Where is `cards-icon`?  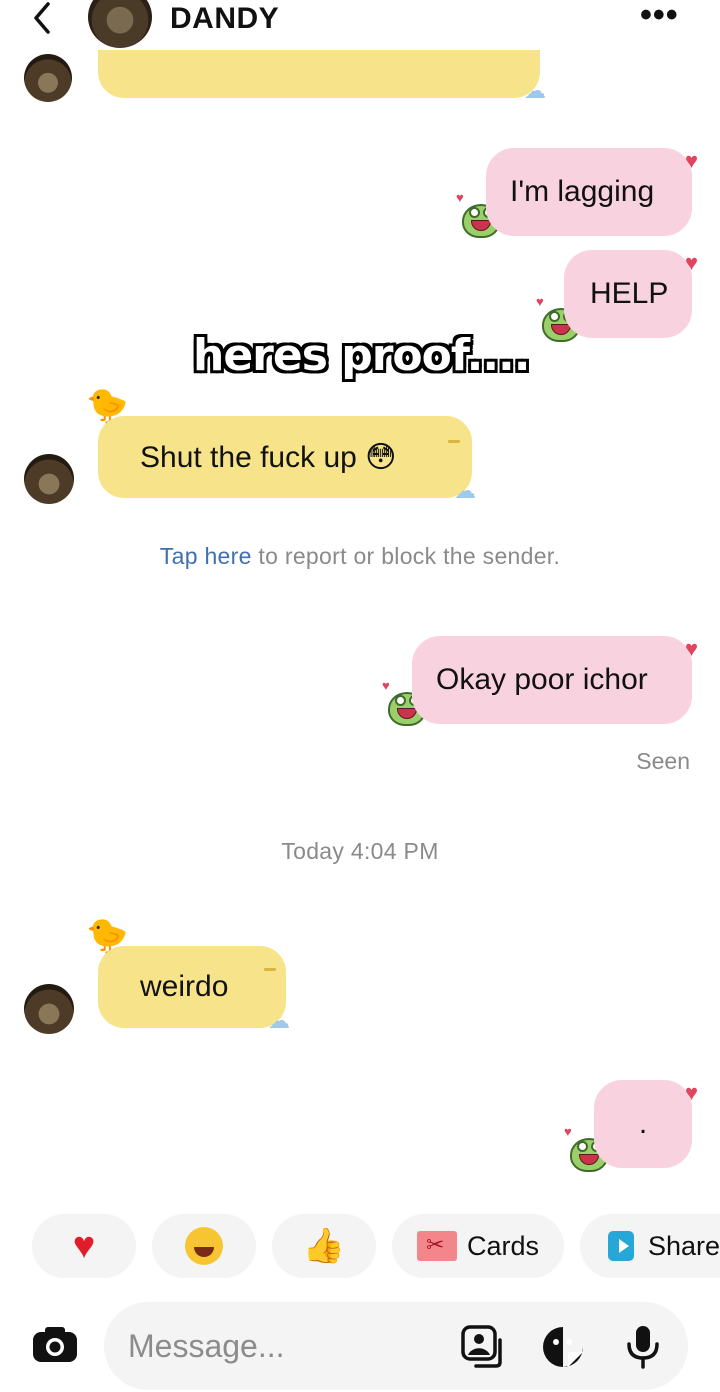
cards-icon is located at coordinates (436, 1246).